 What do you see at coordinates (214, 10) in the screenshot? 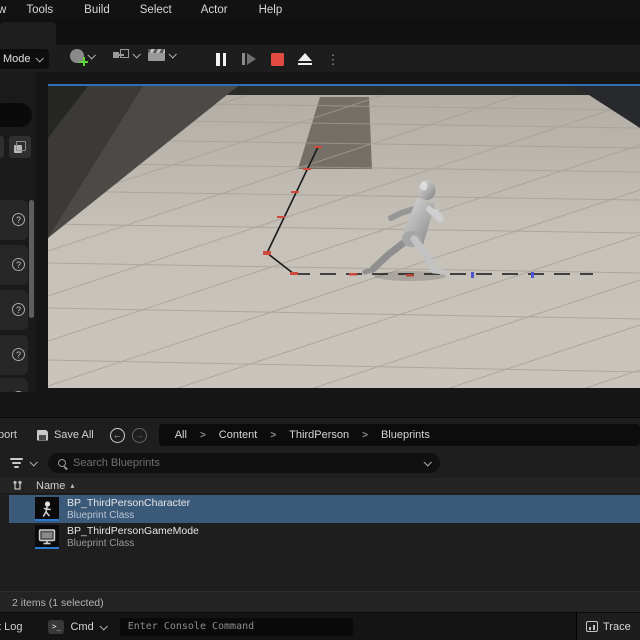
I see `menu-item-actor: Actor` at bounding box center [214, 10].